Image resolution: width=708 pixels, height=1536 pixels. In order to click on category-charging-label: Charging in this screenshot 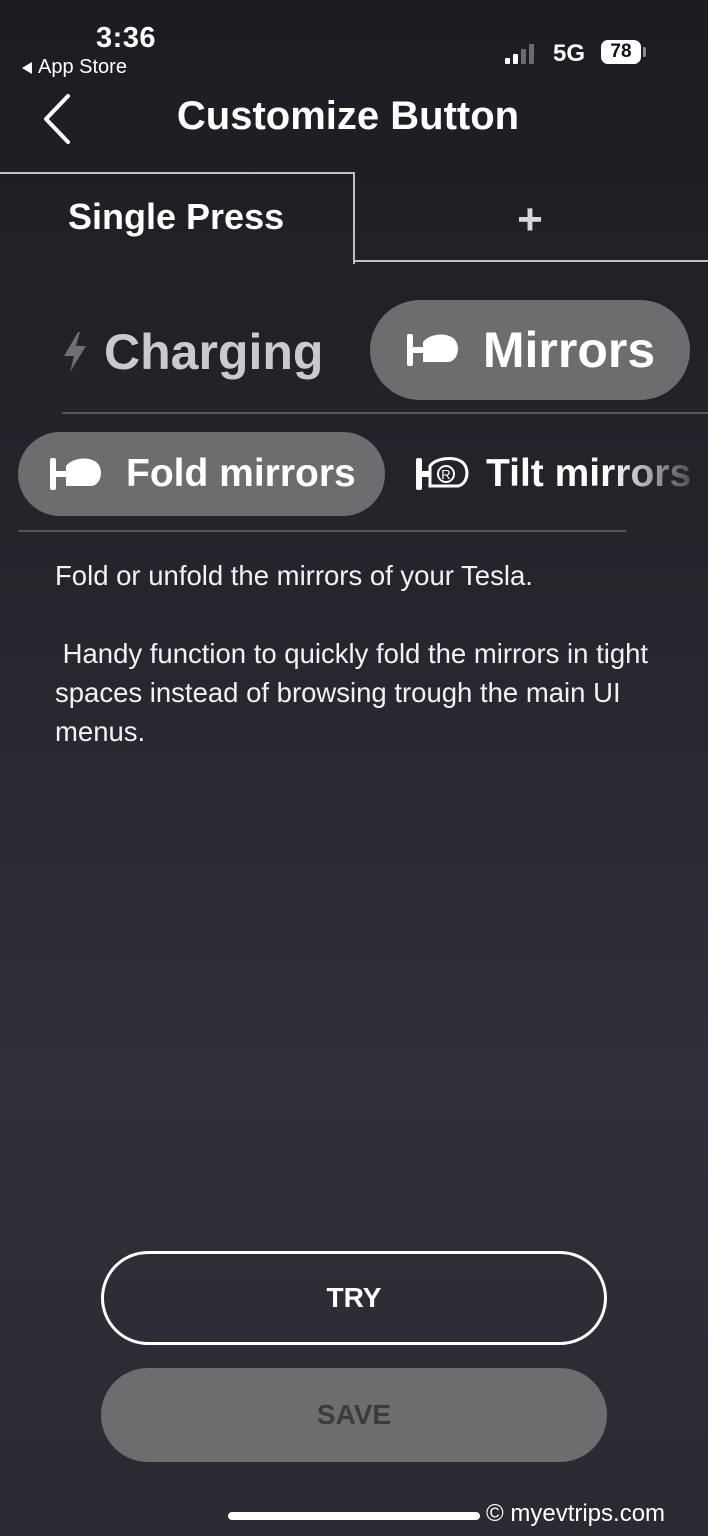, I will do `click(214, 352)`.